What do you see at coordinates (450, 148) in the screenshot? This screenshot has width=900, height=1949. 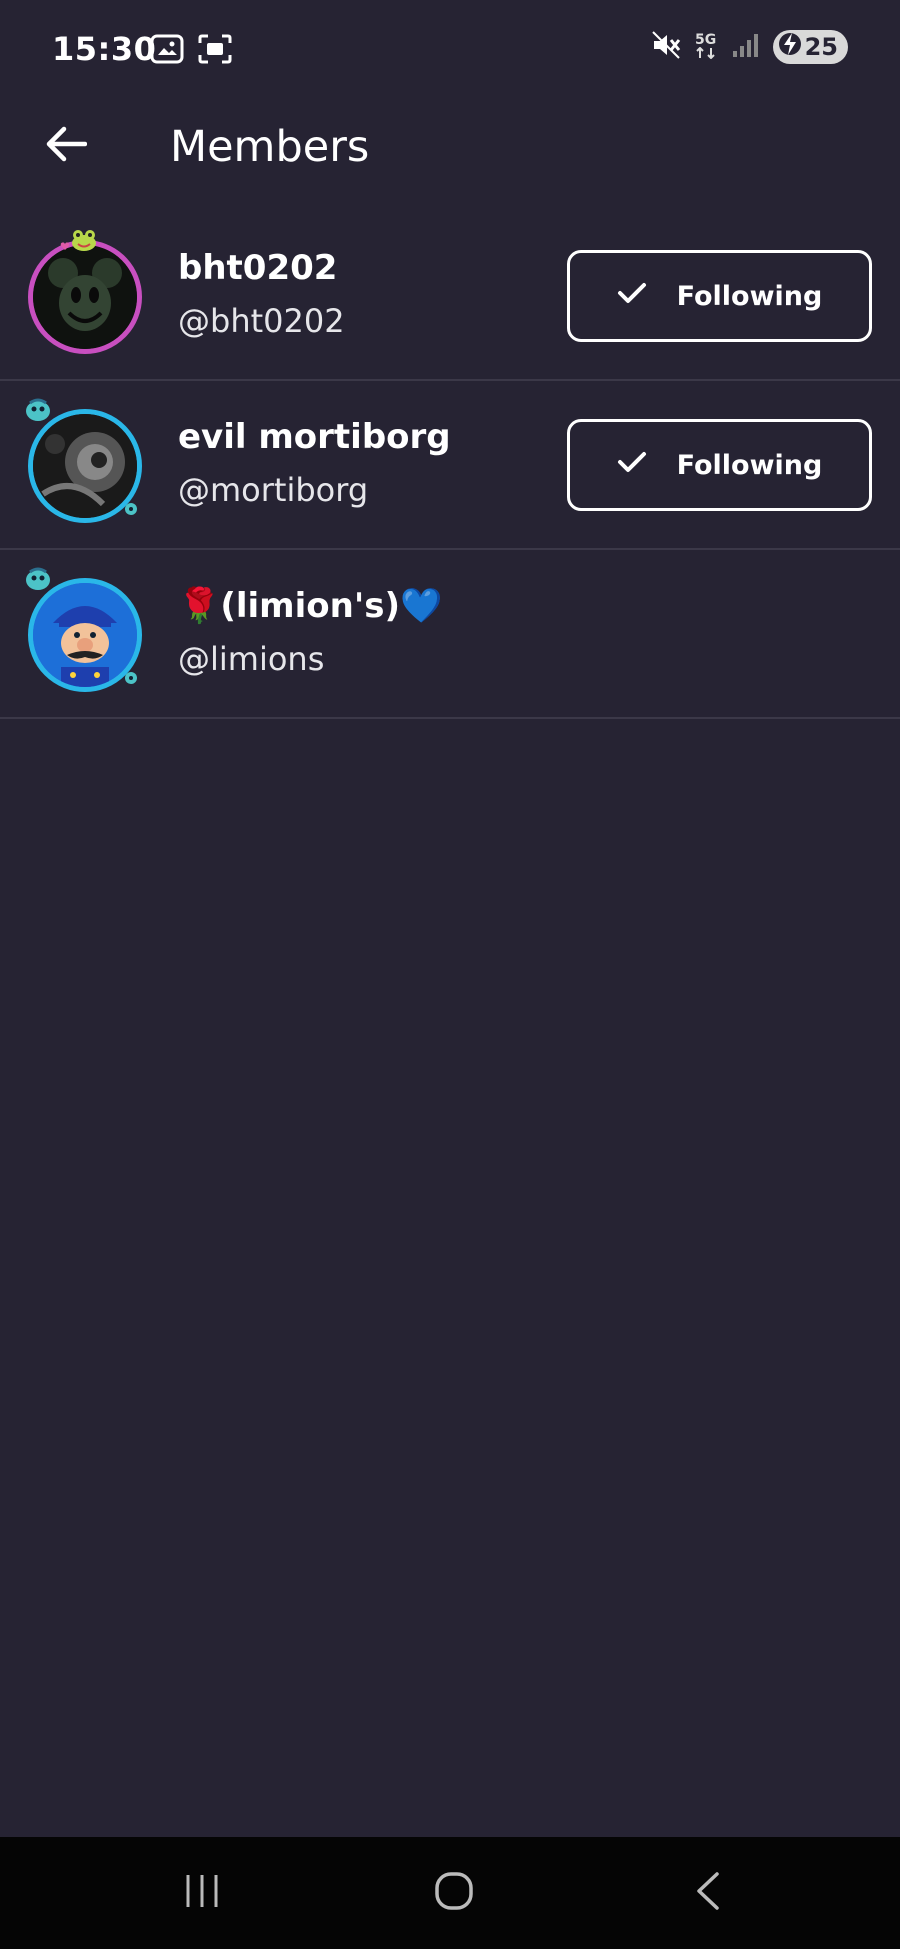 I see `header: Members` at bounding box center [450, 148].